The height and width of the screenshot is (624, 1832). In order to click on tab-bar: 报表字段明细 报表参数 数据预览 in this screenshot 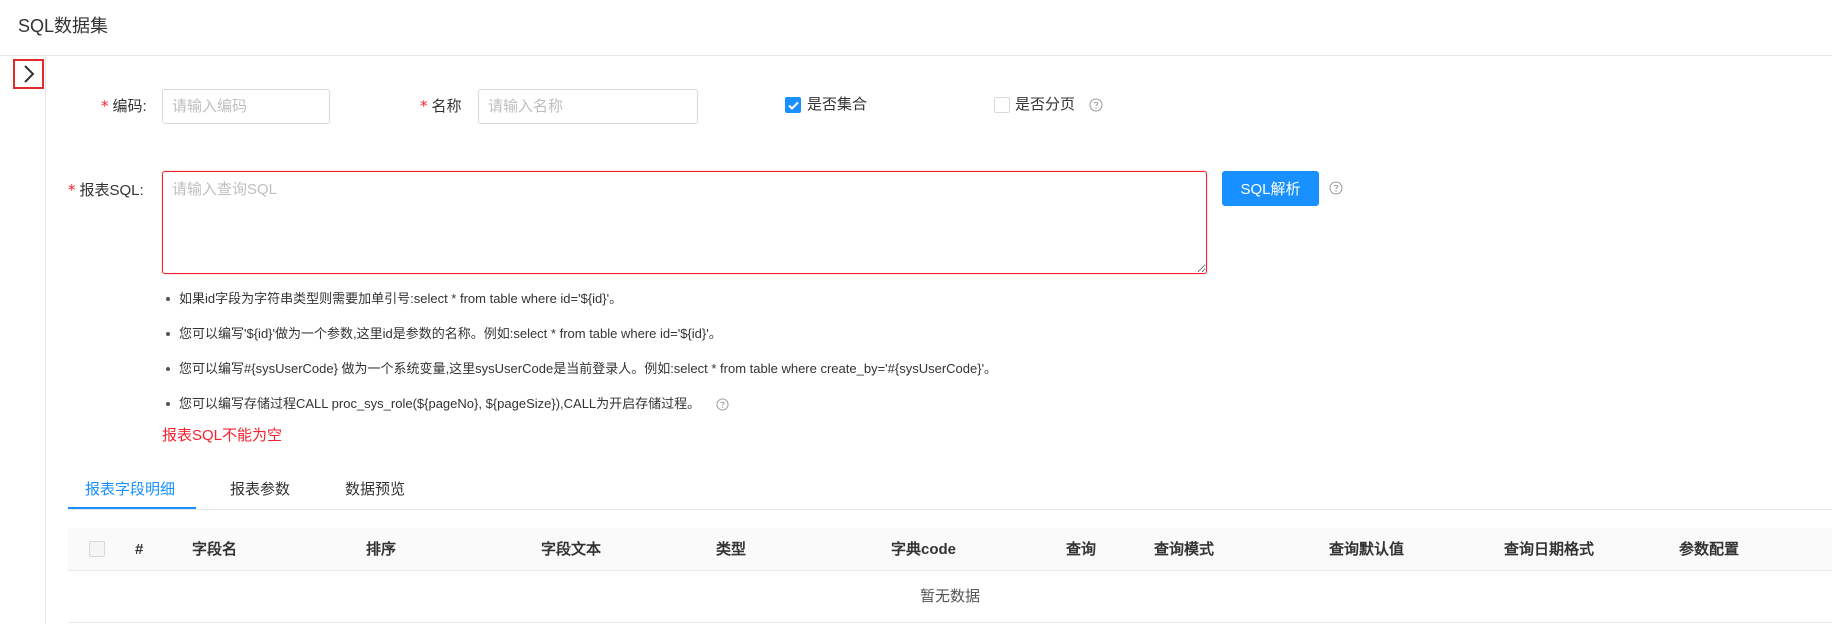, I will do `click(950, 492)`.